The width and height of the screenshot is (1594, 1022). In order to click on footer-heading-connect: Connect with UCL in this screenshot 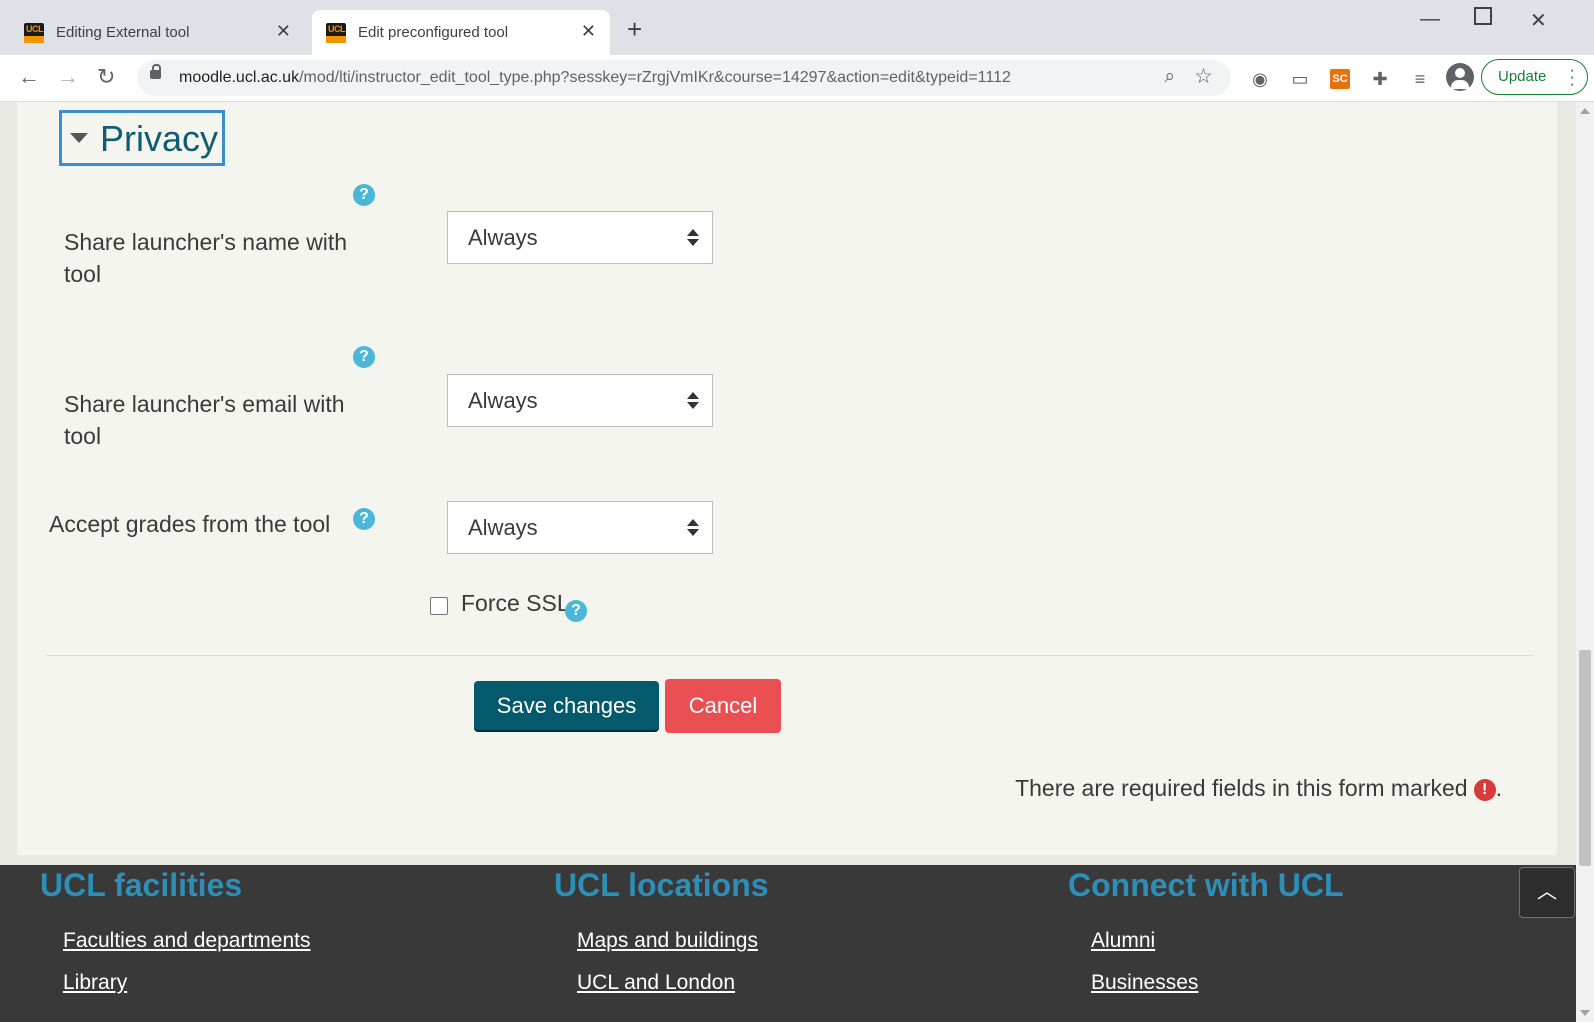, I will do `click(1206, 885)`.